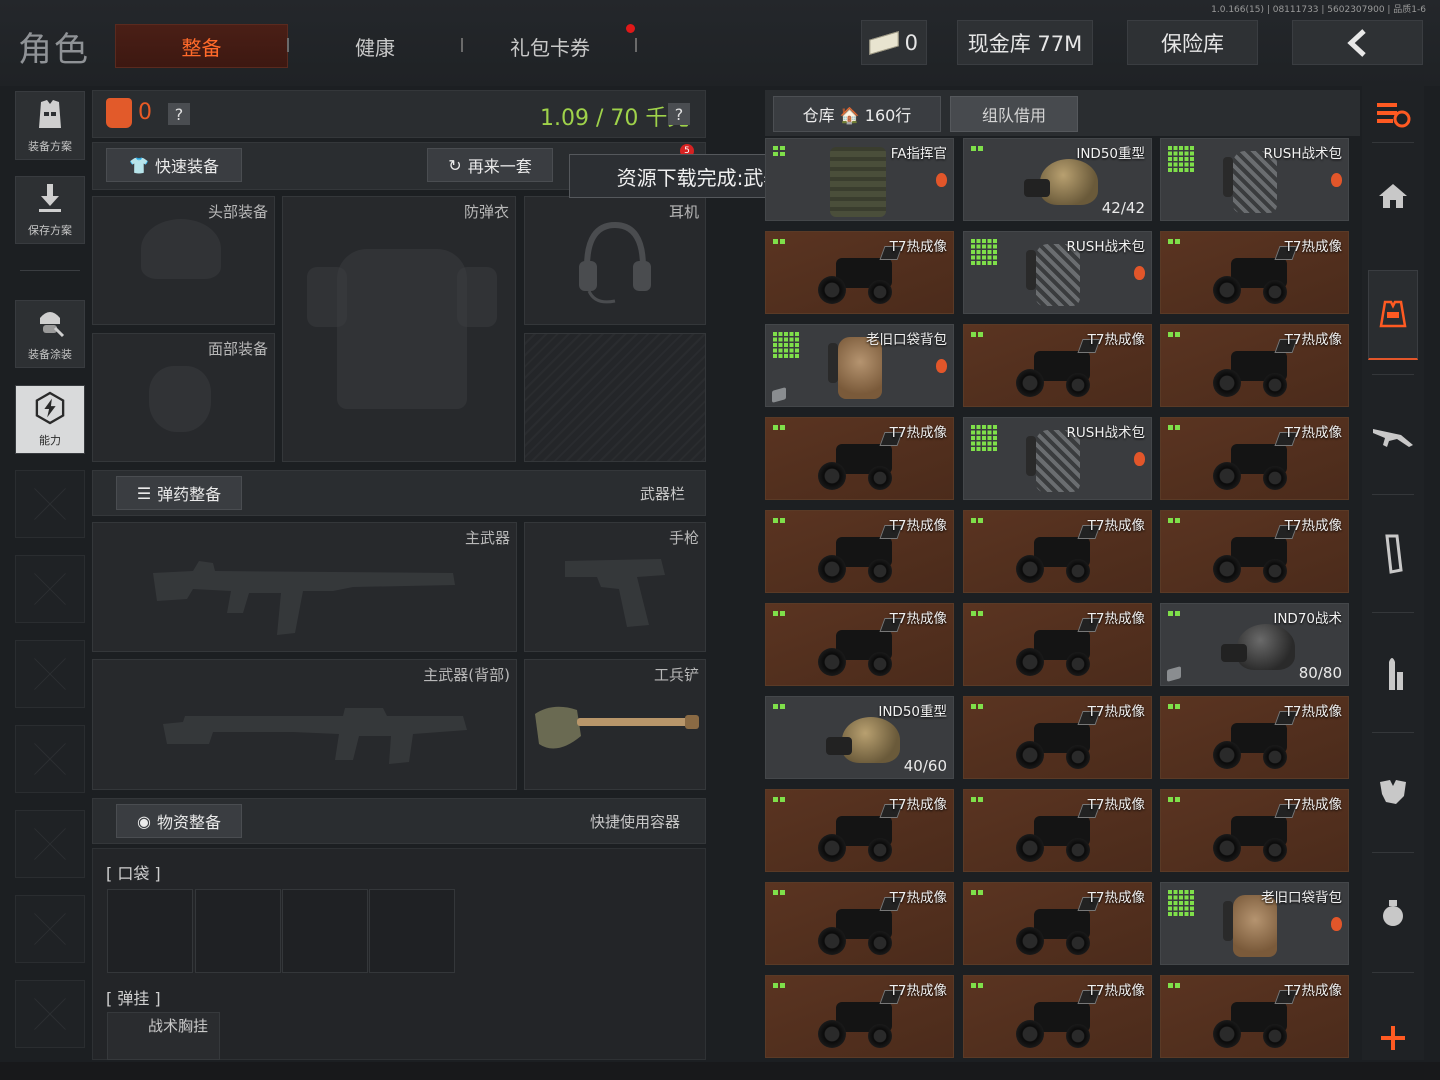 This screenshot has height=1080, width=1440. I want to click on save-plan-button: 保存方案, so click(50, 210).